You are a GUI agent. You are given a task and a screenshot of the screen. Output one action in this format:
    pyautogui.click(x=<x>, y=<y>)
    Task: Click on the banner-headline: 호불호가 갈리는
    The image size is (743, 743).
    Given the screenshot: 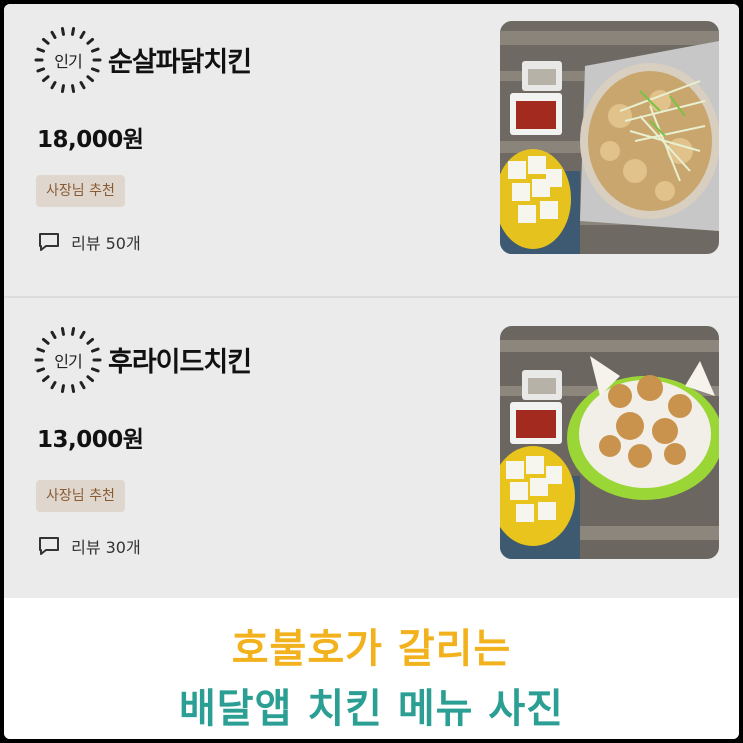 What is the action you would take?
    pyautogui.click(x=371, y=649)
    